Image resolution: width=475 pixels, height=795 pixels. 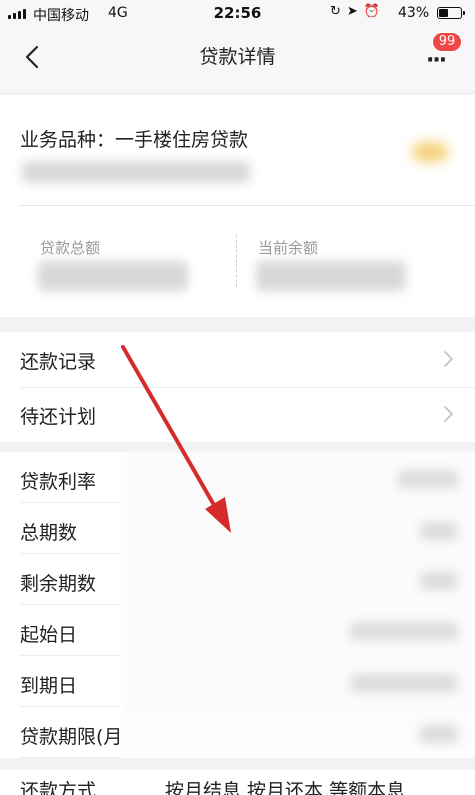 I want to click on redacted-remaining-periods, so click(x=439, y=581).